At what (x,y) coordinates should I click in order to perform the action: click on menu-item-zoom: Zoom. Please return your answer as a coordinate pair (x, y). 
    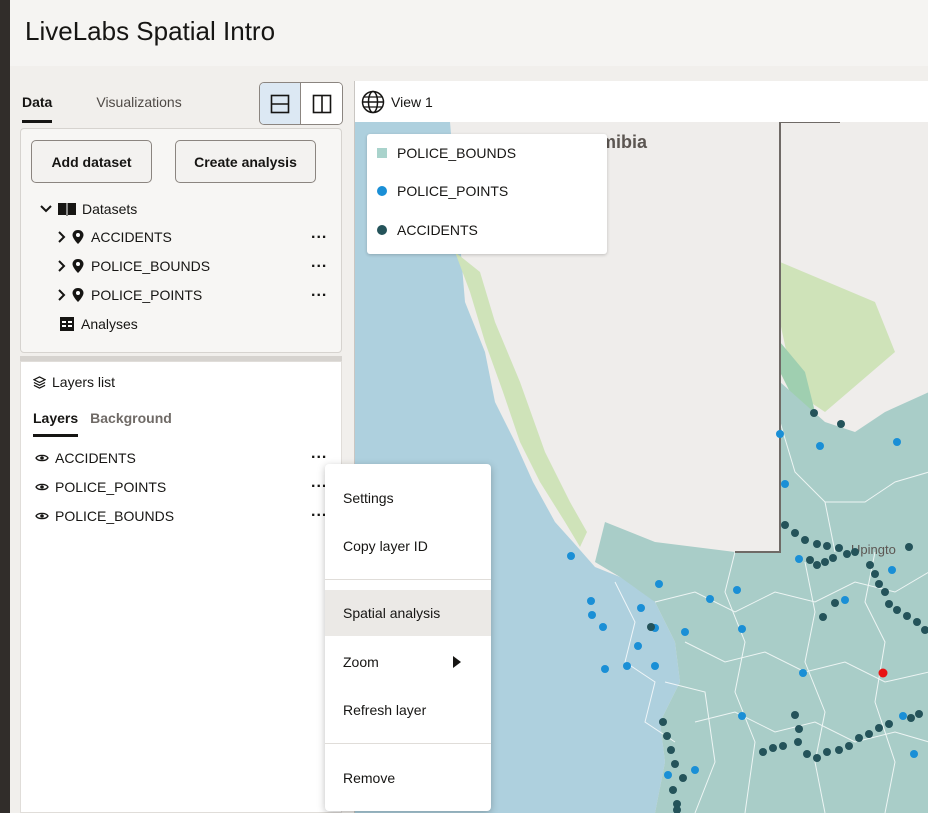
    Looking at the image, I should click on (408, 662).